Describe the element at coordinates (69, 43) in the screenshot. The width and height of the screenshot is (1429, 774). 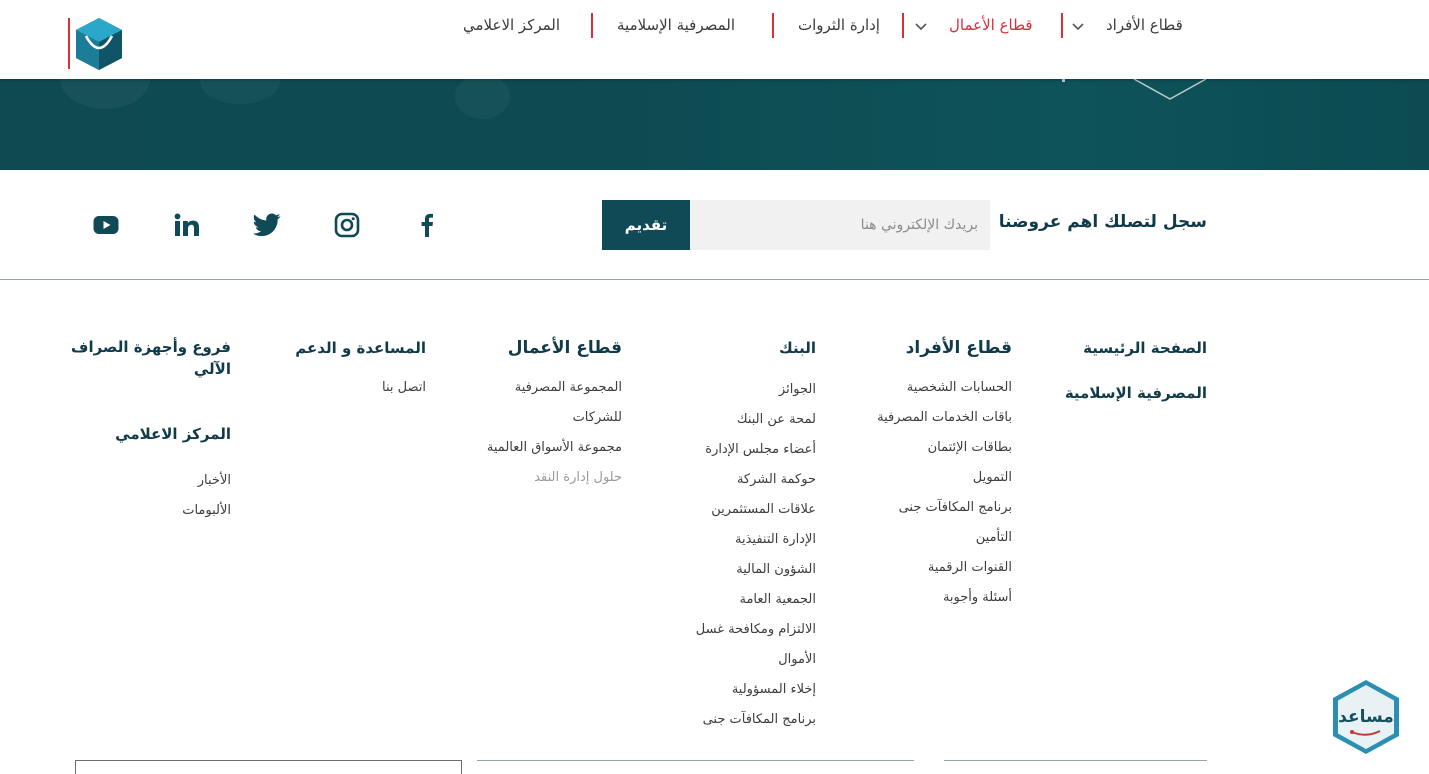
I see `logo-divider` at that location.